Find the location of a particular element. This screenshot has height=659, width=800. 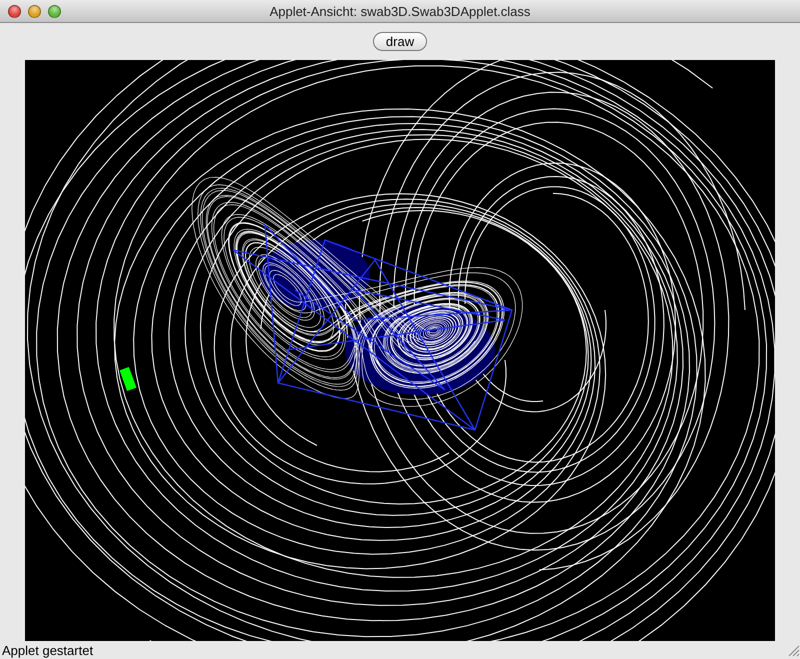

draw-button: draw is located at coordinates (400, 41).